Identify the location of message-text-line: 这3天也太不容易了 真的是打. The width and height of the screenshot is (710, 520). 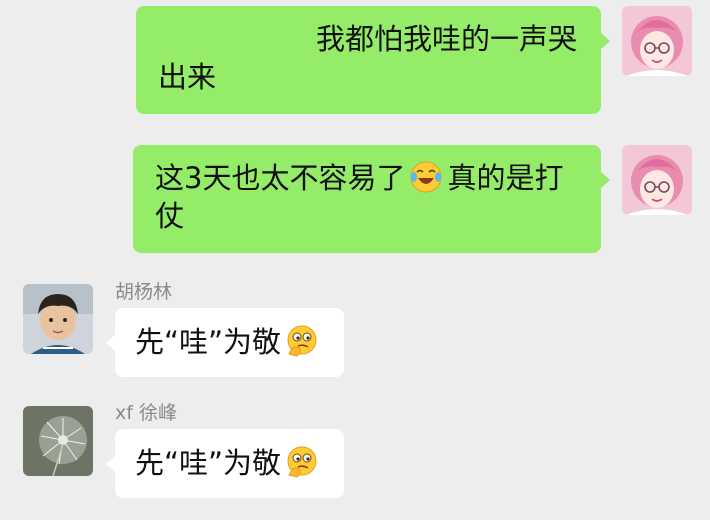
(367, 178).